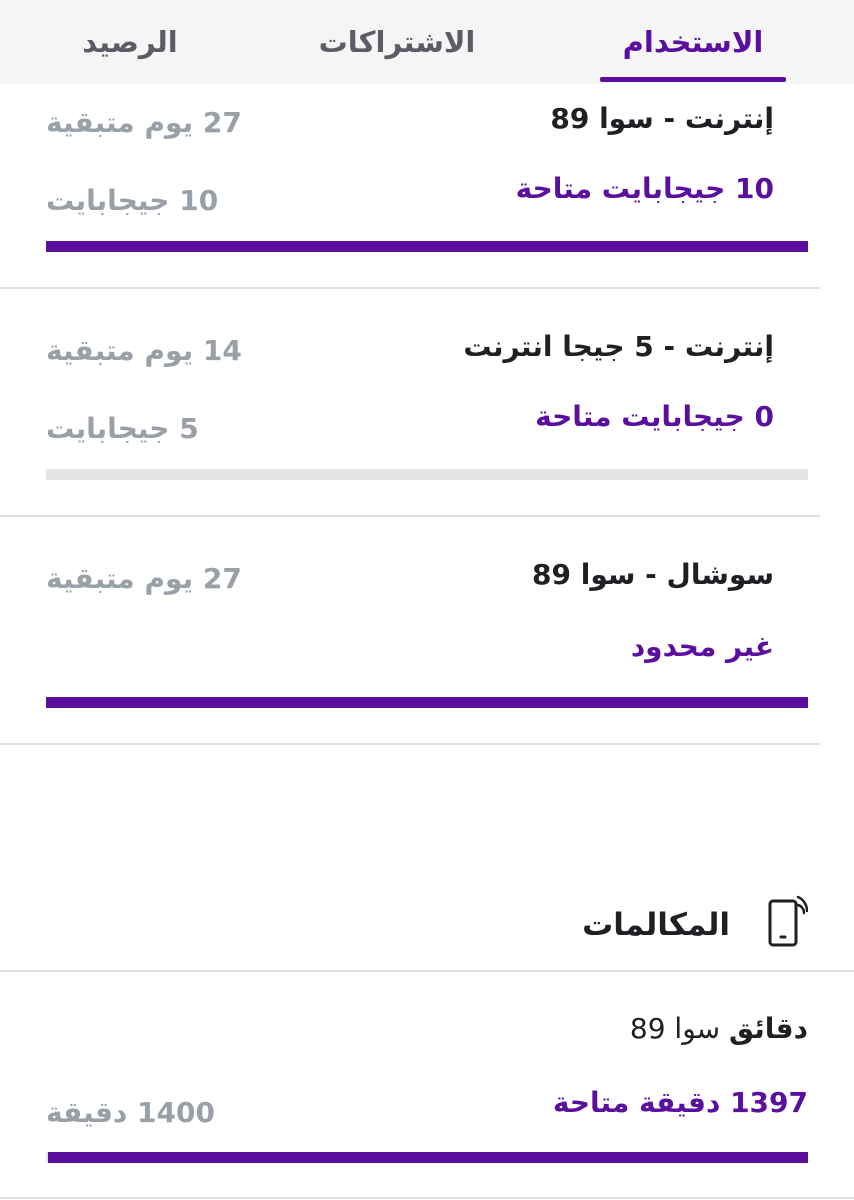  Describe the element at coordinates (693, 42) in the screenshot. I see `tab-usage: الاستخدام` at that location.